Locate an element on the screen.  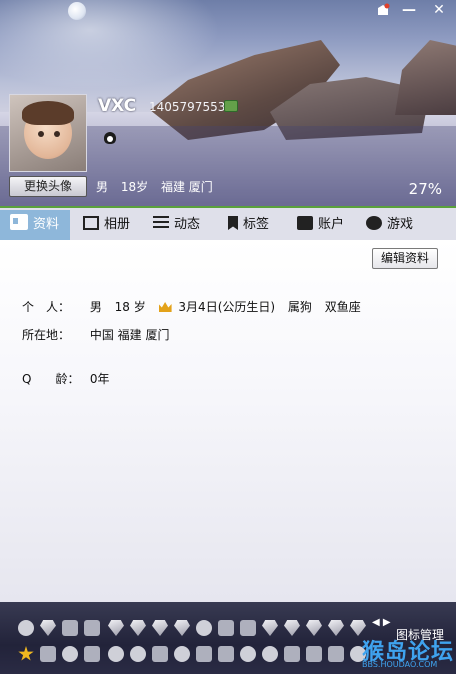
constellation: 双鱼座 is located at coordinates (342, 307).